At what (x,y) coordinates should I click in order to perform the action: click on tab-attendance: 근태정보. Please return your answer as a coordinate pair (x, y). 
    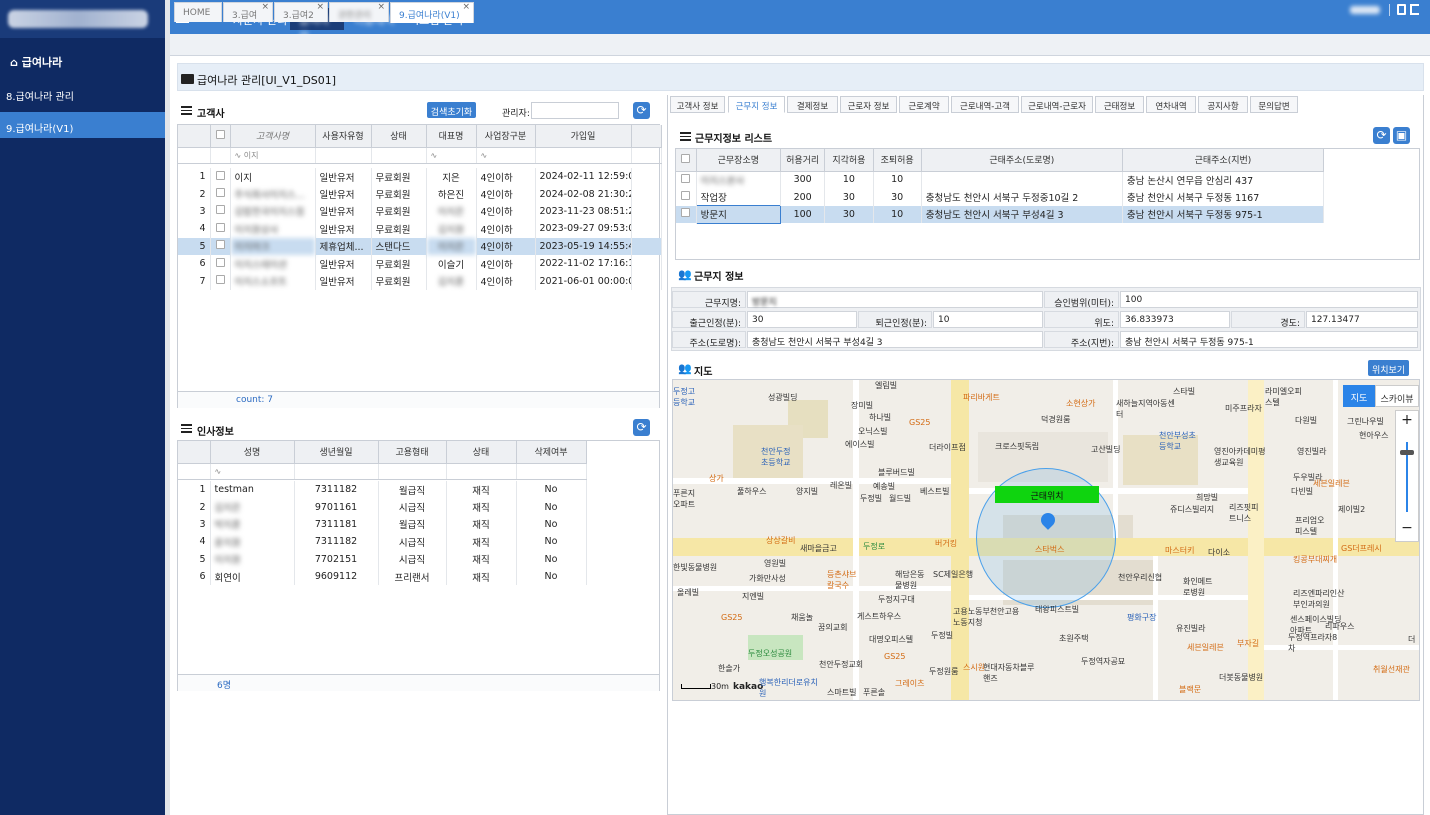
    Looking at the image, I should click on (1119, 104).